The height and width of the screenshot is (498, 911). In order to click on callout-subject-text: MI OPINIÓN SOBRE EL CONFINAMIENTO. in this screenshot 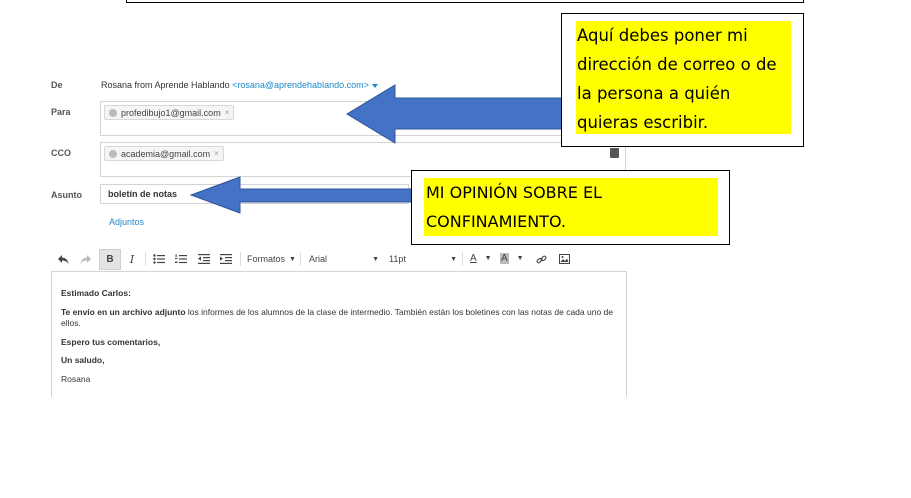, I will do `click(571, 207)`.